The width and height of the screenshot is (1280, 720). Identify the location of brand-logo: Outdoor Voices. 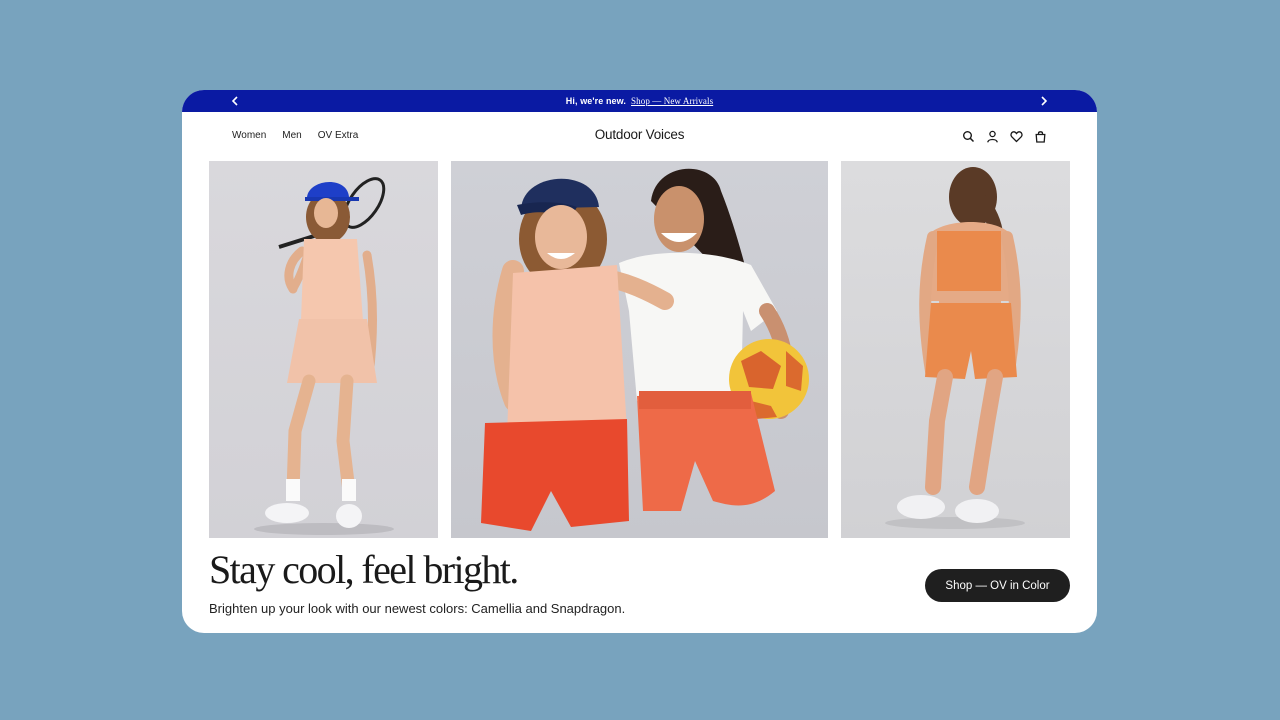
(639, 134).